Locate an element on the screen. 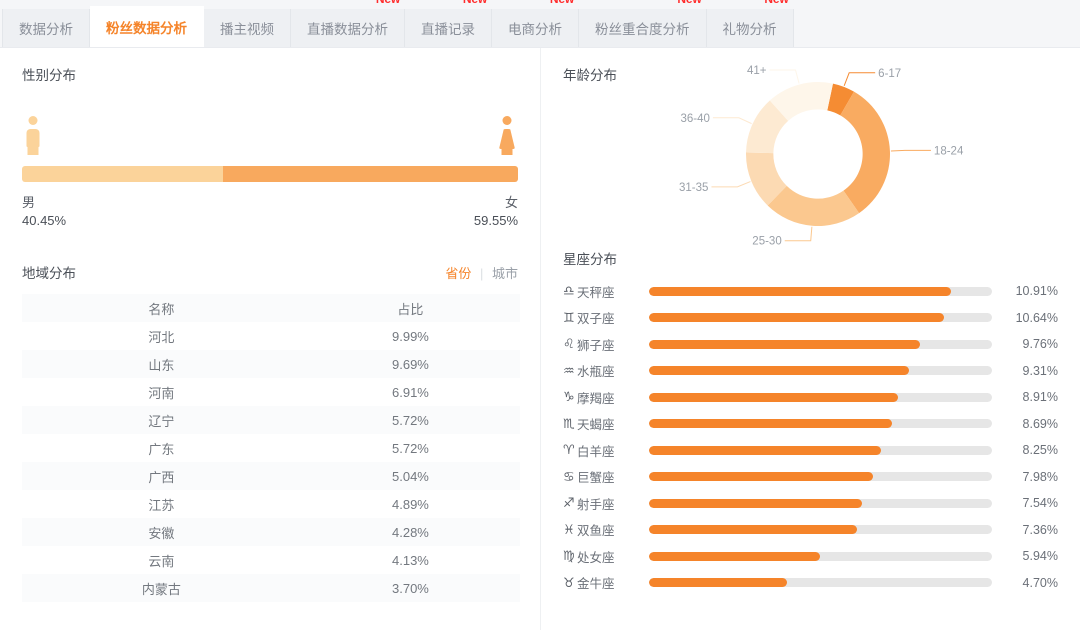 The width and height of the screenshot is (1080, 630). region-table-head: 名称 占比 is located at coordinates (271, 308).